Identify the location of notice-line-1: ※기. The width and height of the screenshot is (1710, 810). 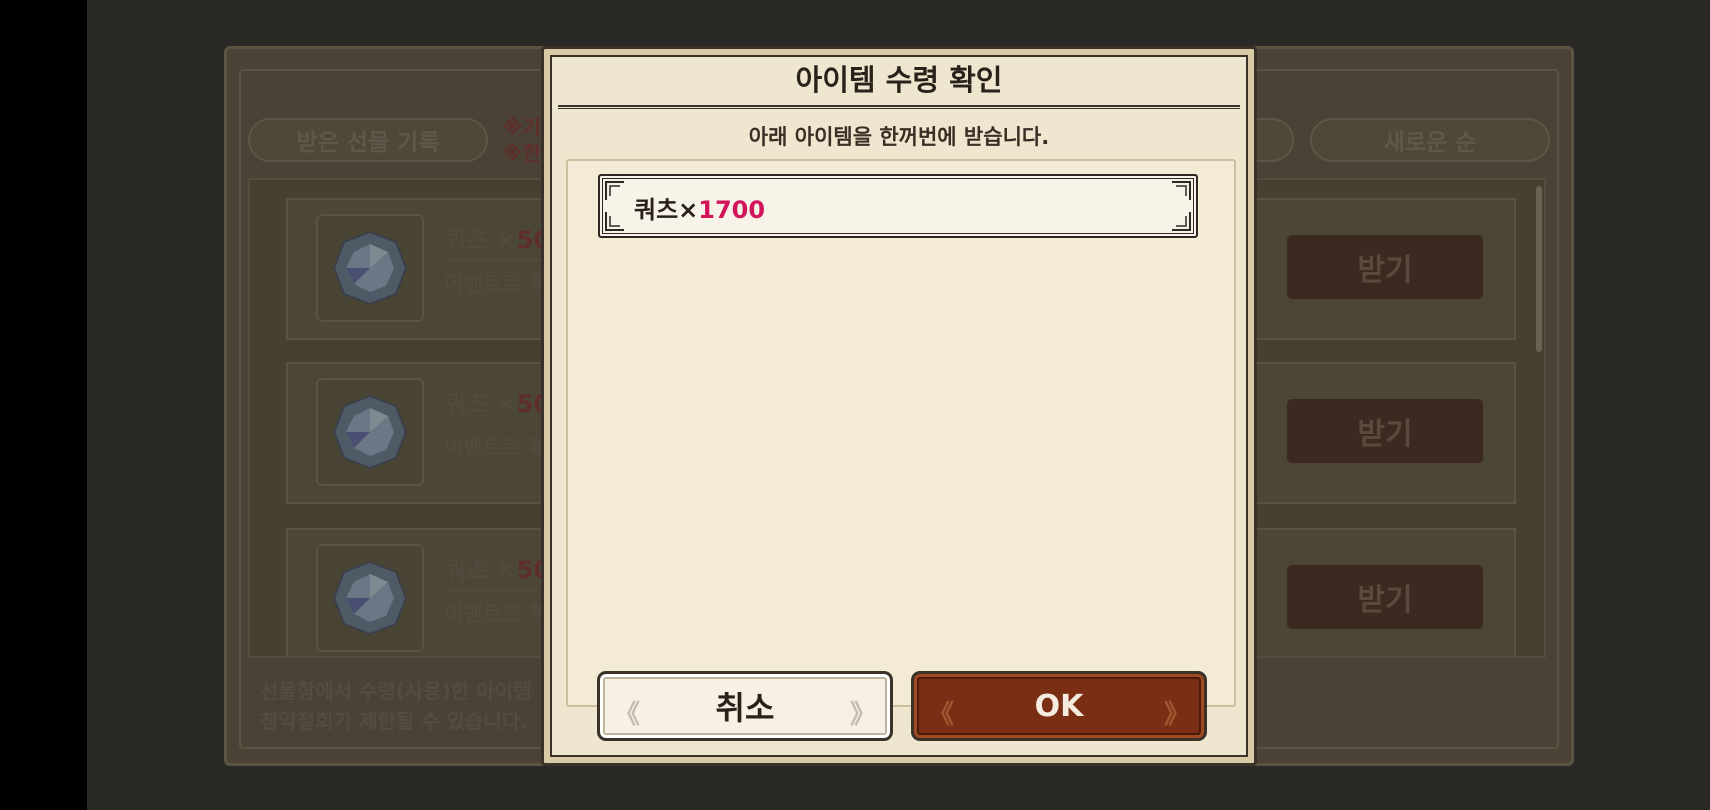
(522, 127).